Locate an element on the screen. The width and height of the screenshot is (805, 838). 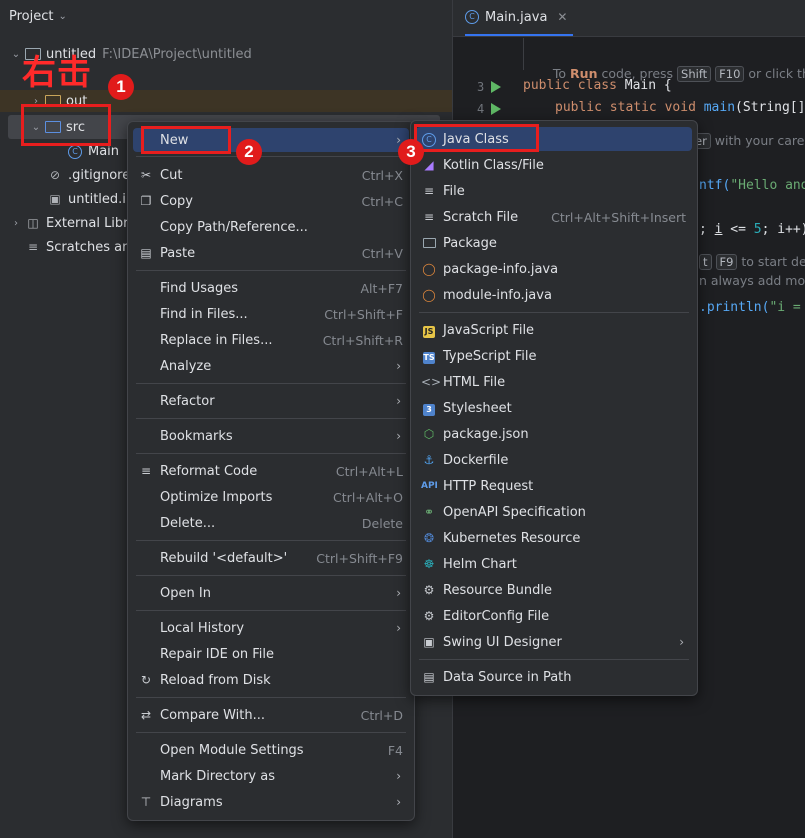
submenu-item-scratch-file: ≡ Scratch File Ctrl+Alt+Shift+Insert is located at coordinates (554, 217).